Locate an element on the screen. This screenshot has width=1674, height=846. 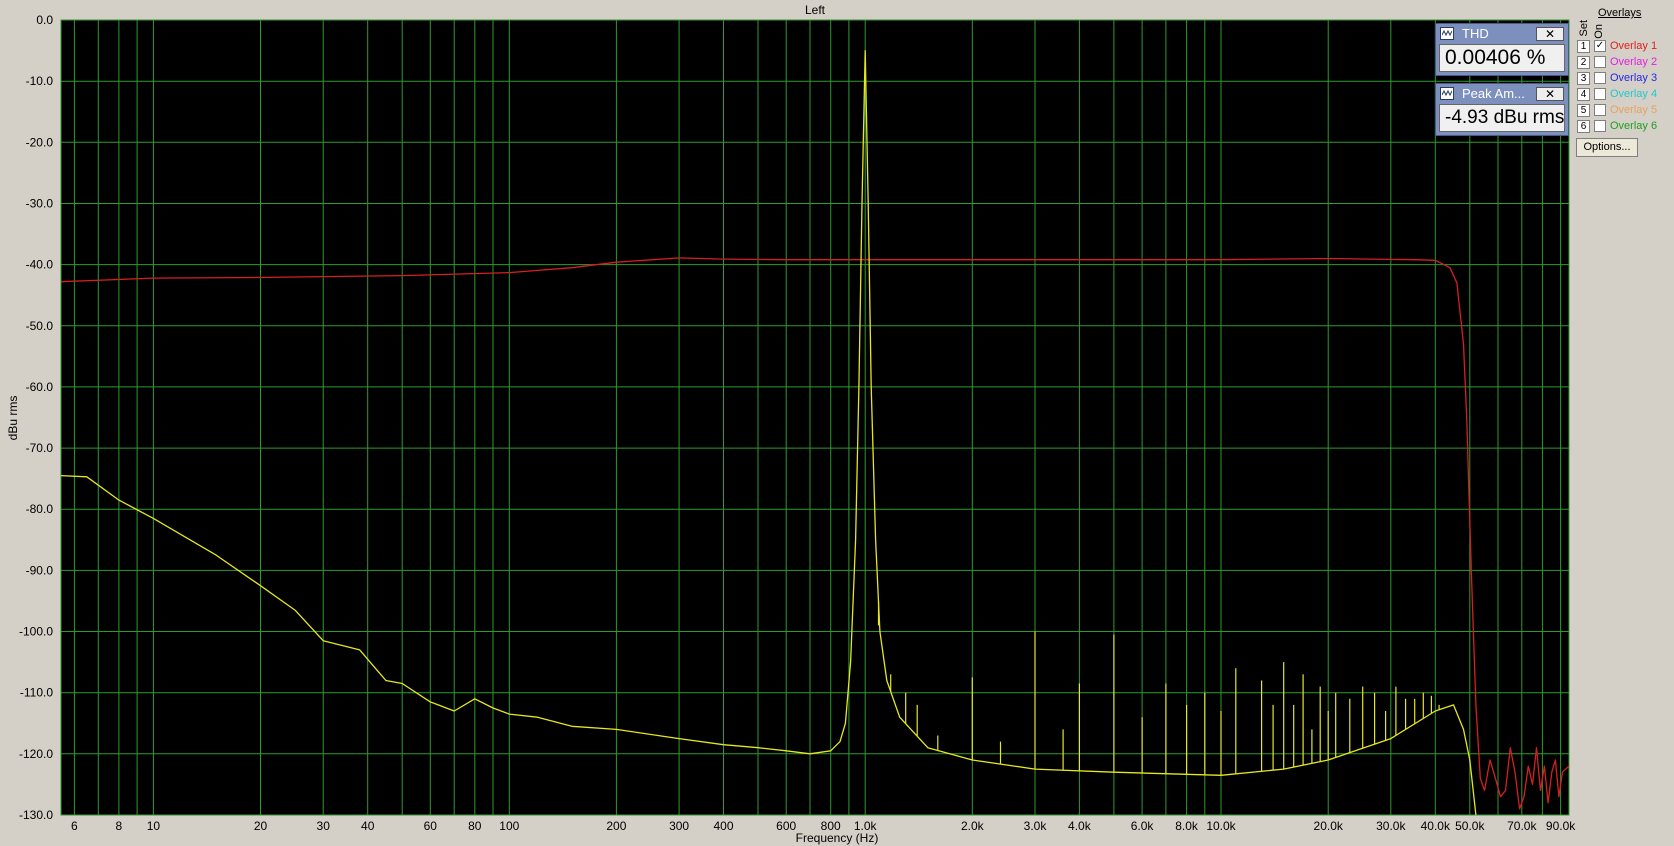
x-tick-label: 30 is located at coordinates (324, 826).